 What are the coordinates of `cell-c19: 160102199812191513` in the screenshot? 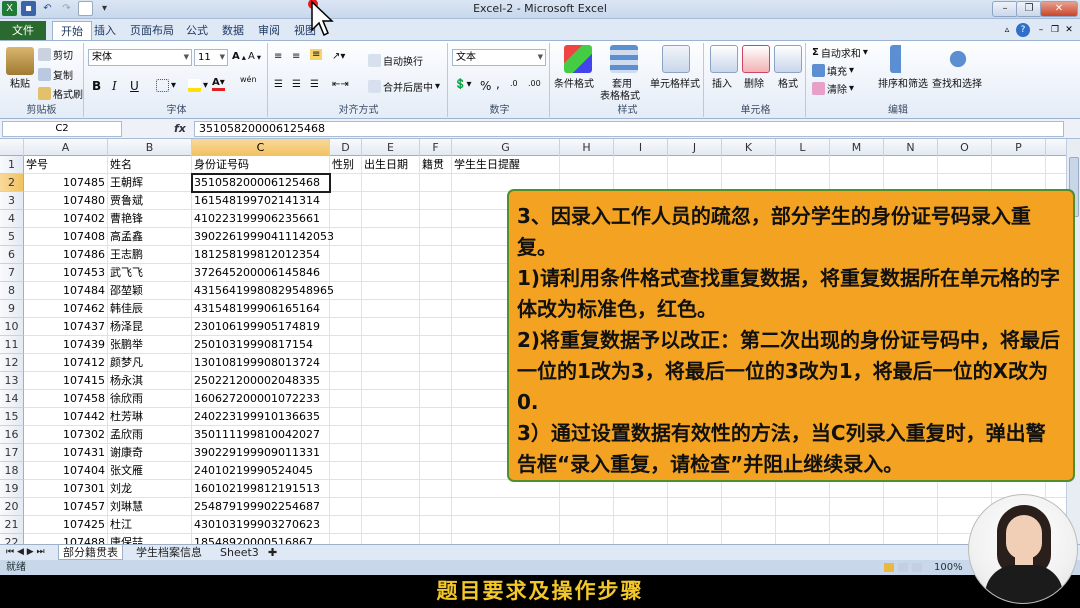 It's located at (261, 489).